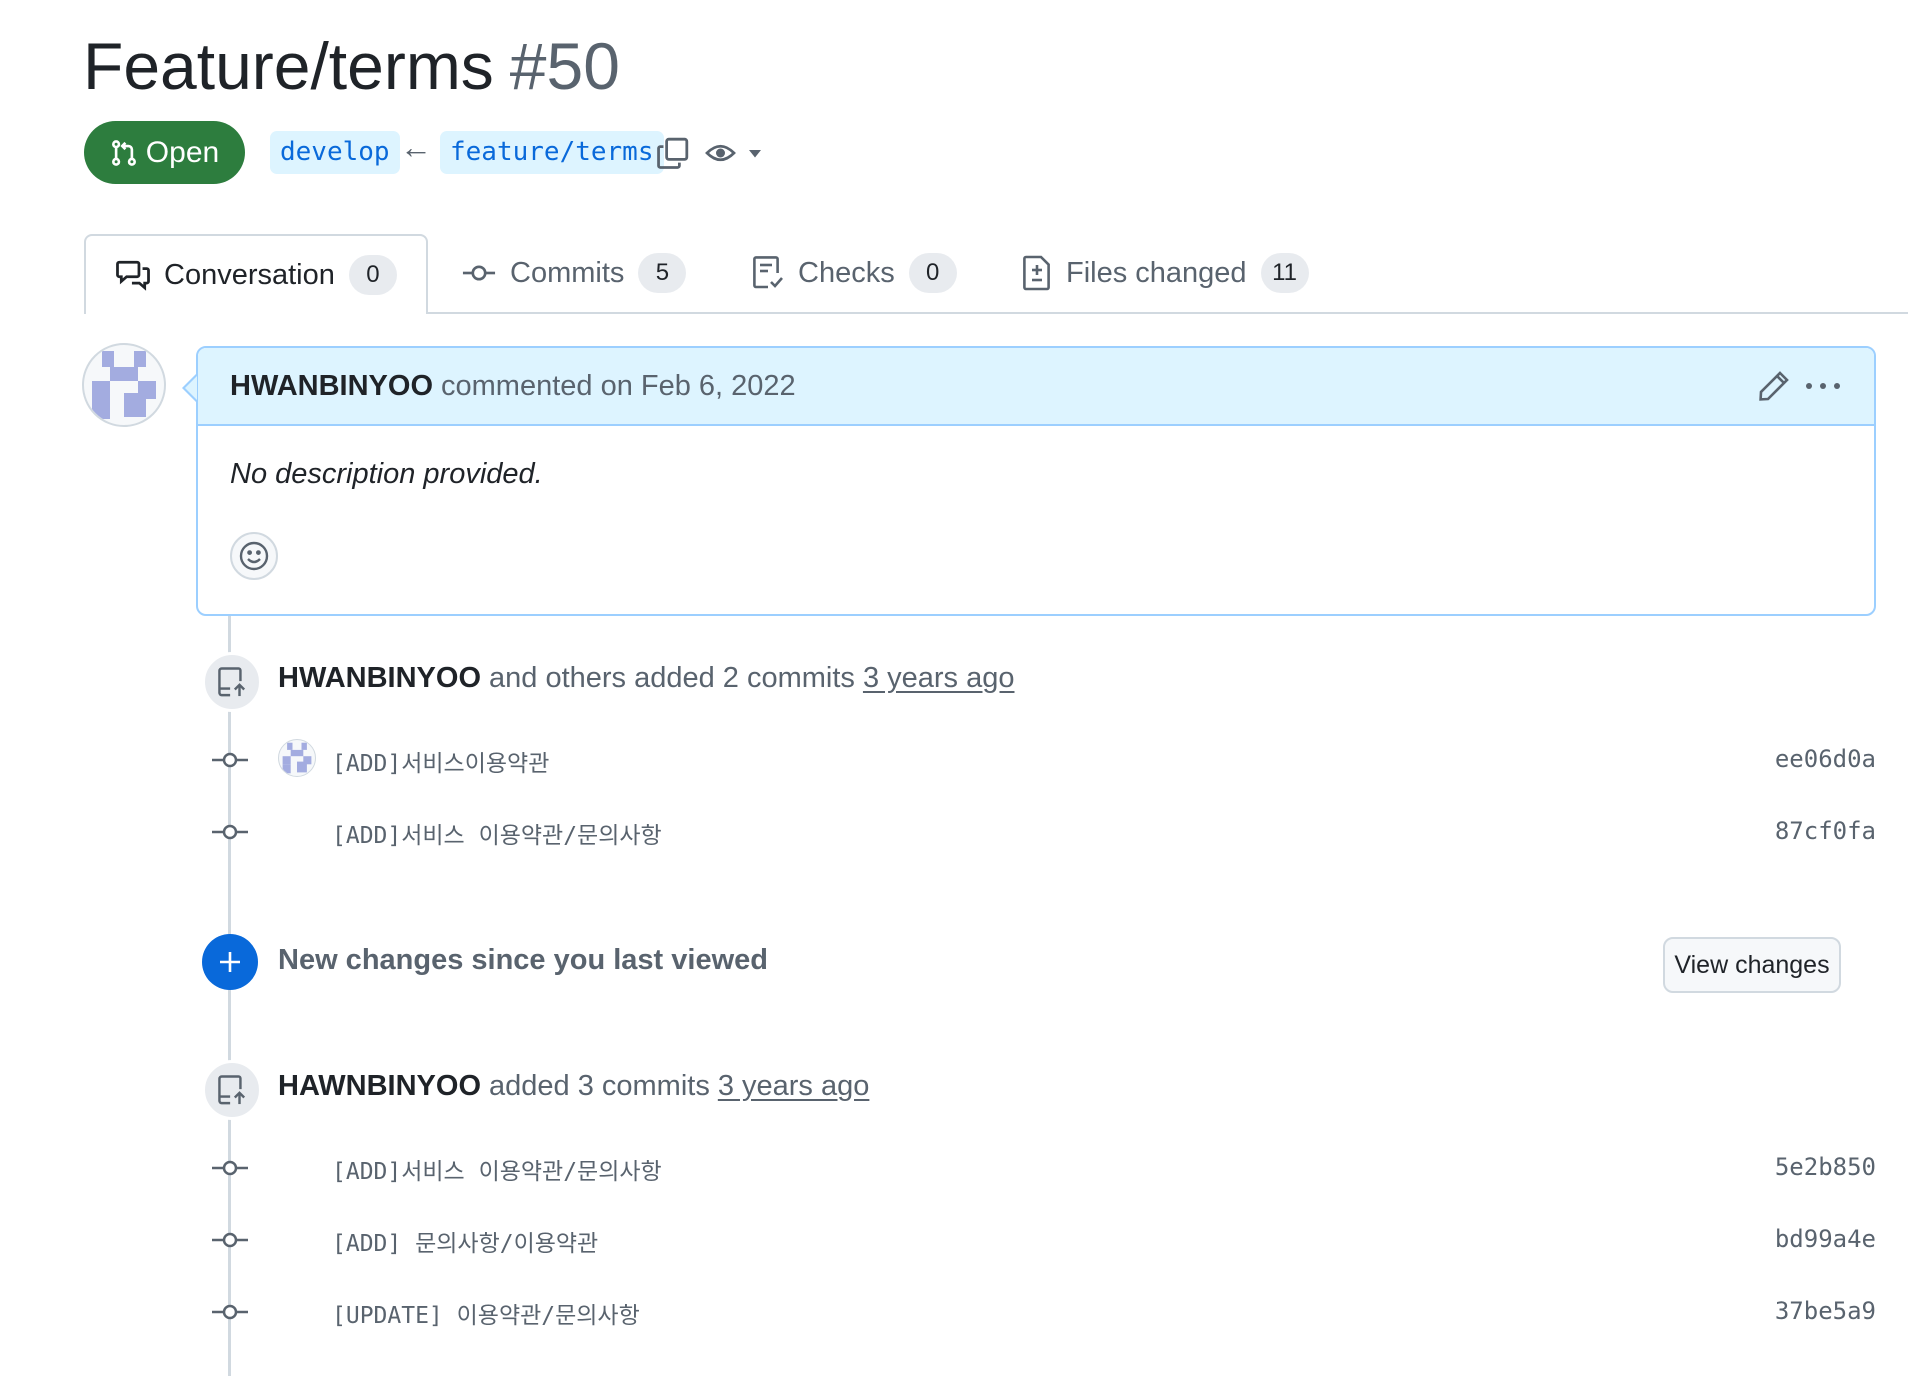 The height and width of the screenshot is (1376, 1908). I want to click on add-reaction-button, so click(254, 556).